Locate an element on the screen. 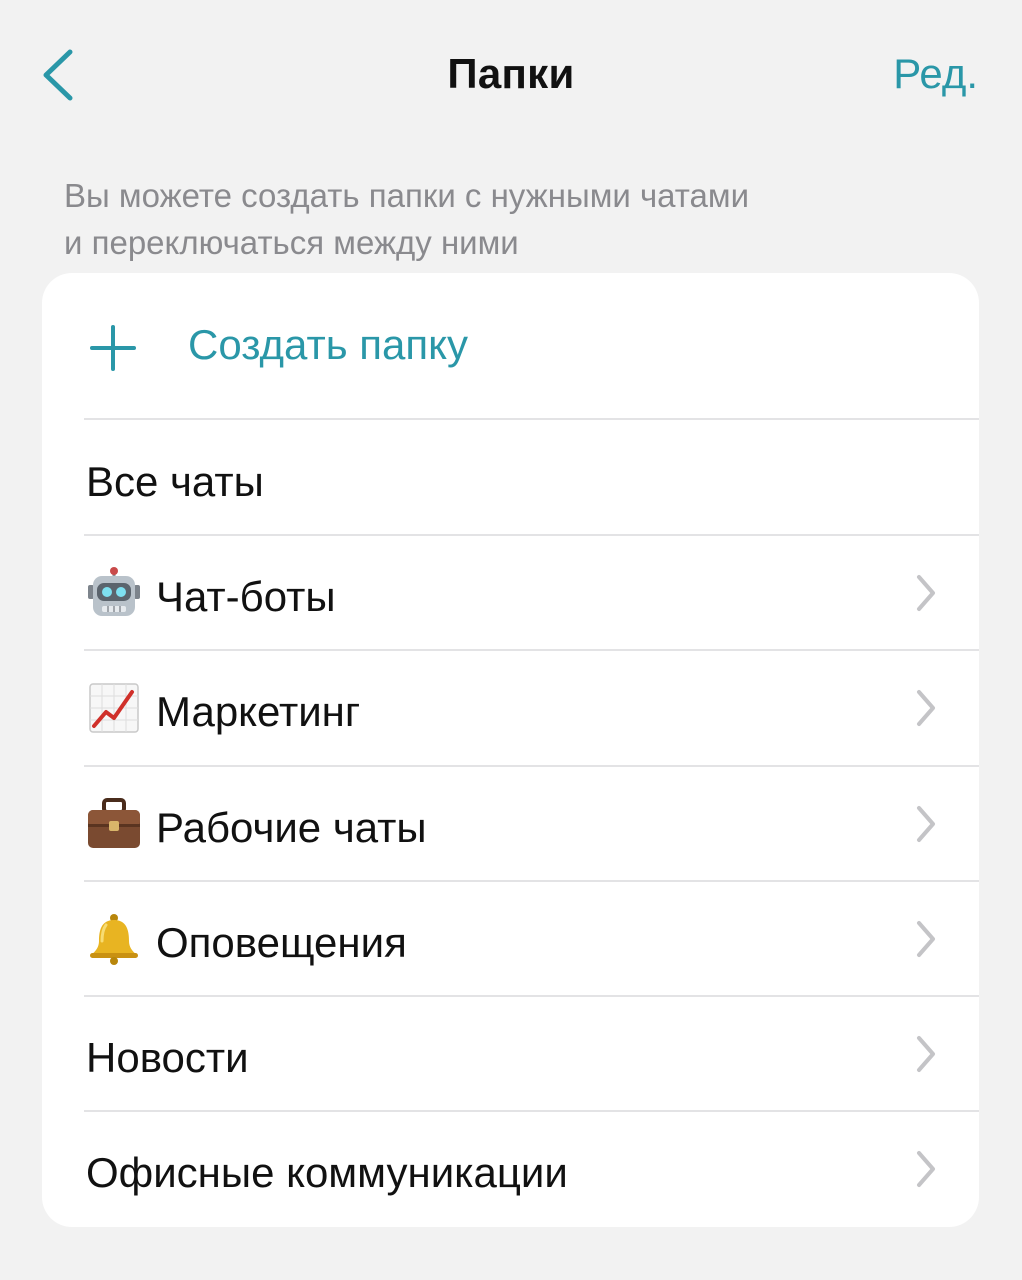  bell-icon is located at coordinates (114, 939).